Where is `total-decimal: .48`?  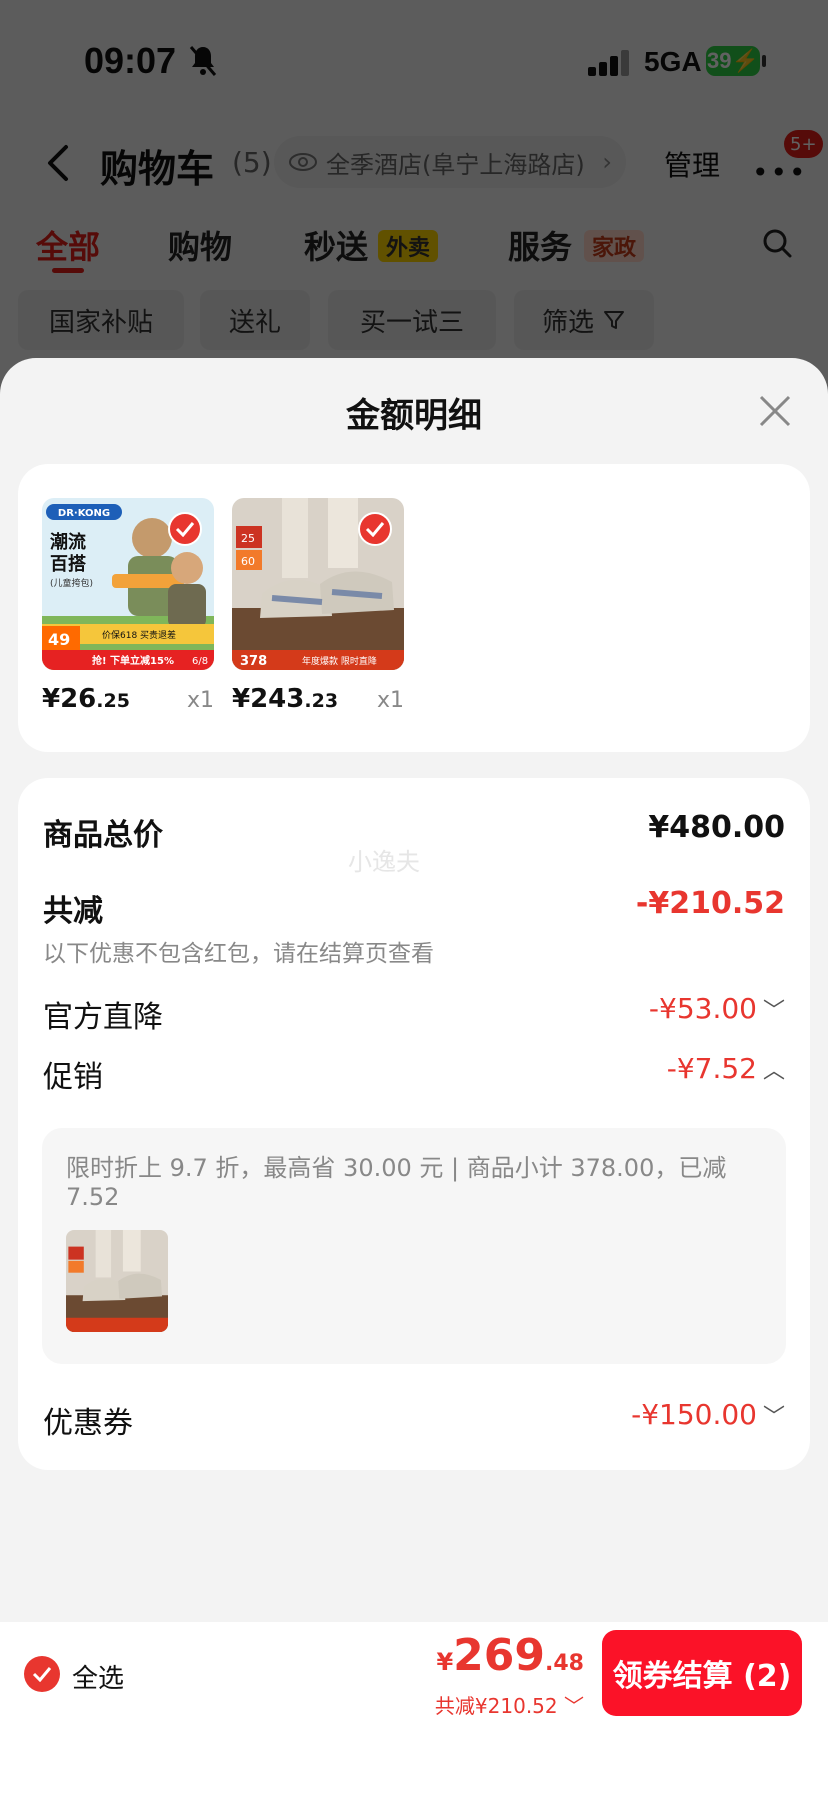 total-decimal: .48 is located at coordinates (564, 1663).